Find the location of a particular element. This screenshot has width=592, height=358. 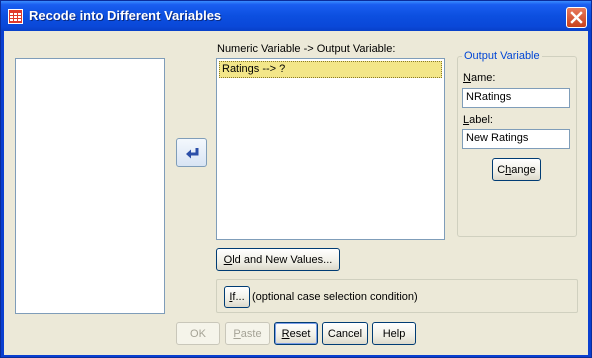

title-bar: Recode into Different Variables is located at coordinates (296, 16).